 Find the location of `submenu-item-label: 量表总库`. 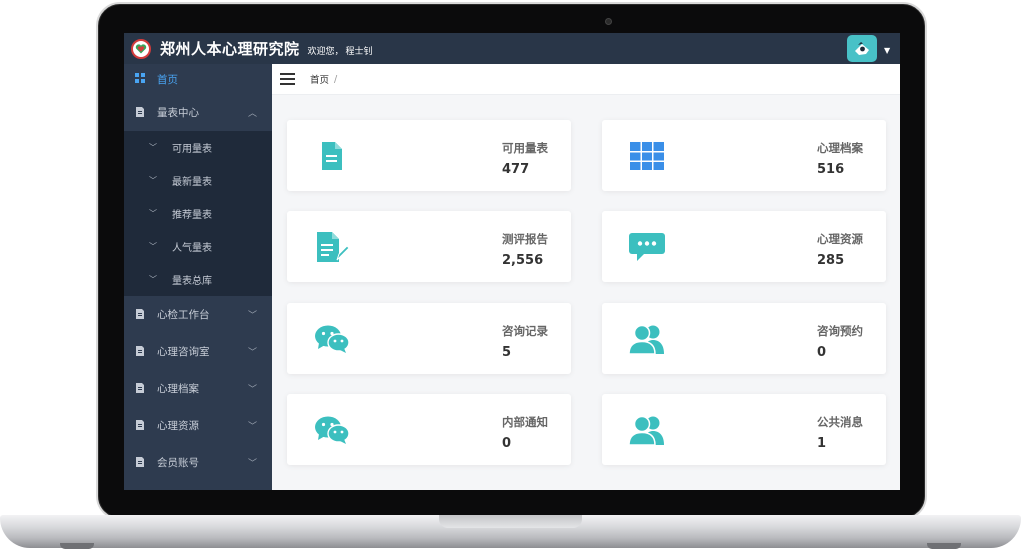

submenu-item-label: 量表总库 is located at coordinates (192, 281).